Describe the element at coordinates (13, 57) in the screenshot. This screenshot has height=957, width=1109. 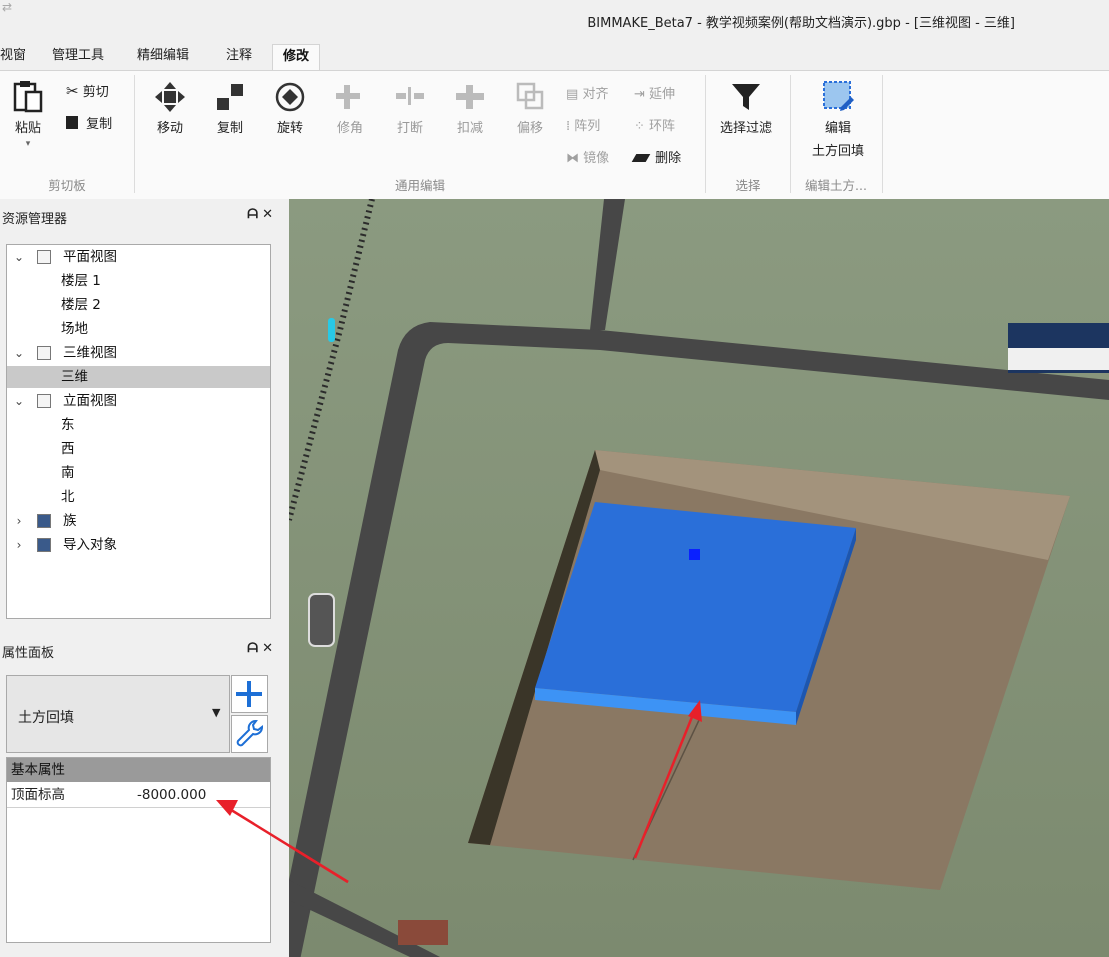
I see `tab-view: 视窗` at that location.